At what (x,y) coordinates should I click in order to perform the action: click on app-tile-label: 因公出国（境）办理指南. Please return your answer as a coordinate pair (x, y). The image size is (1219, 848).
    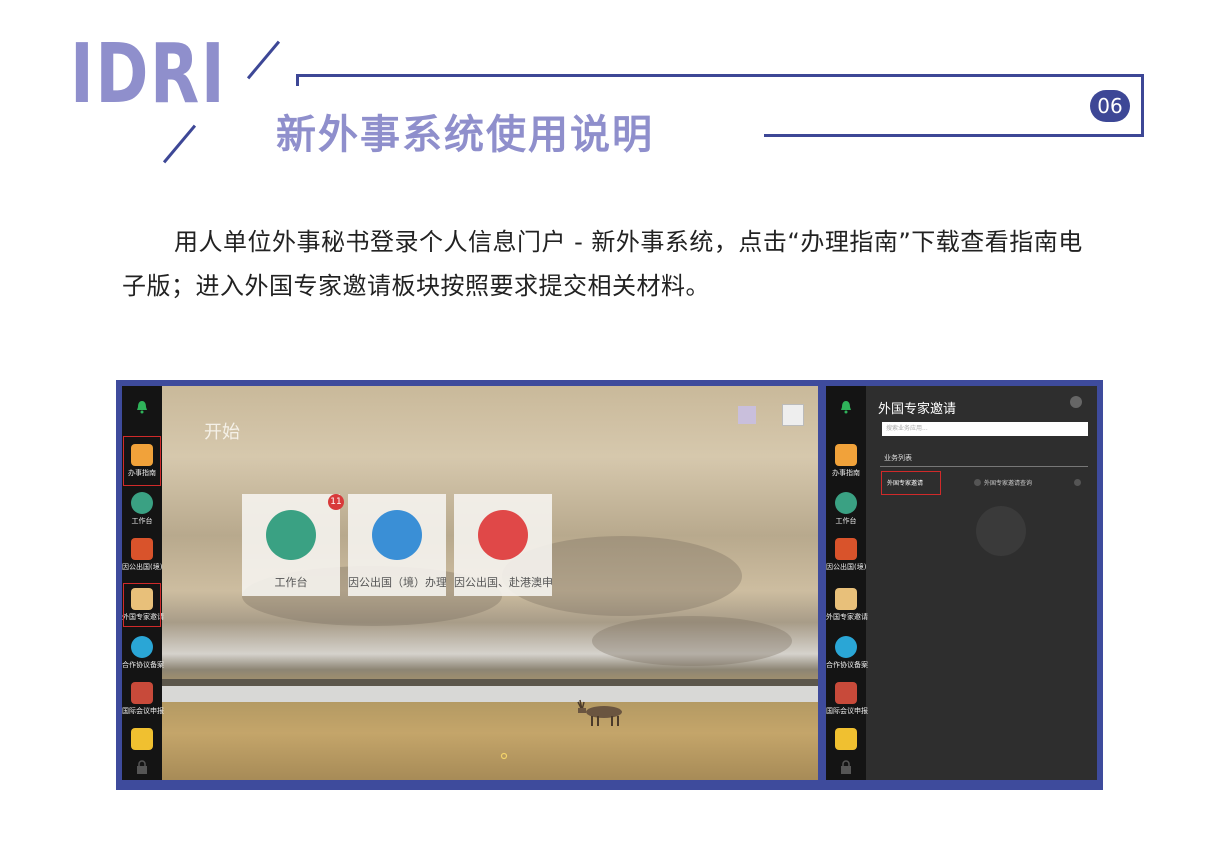
    Looking at the image, I should click on (397, 582).